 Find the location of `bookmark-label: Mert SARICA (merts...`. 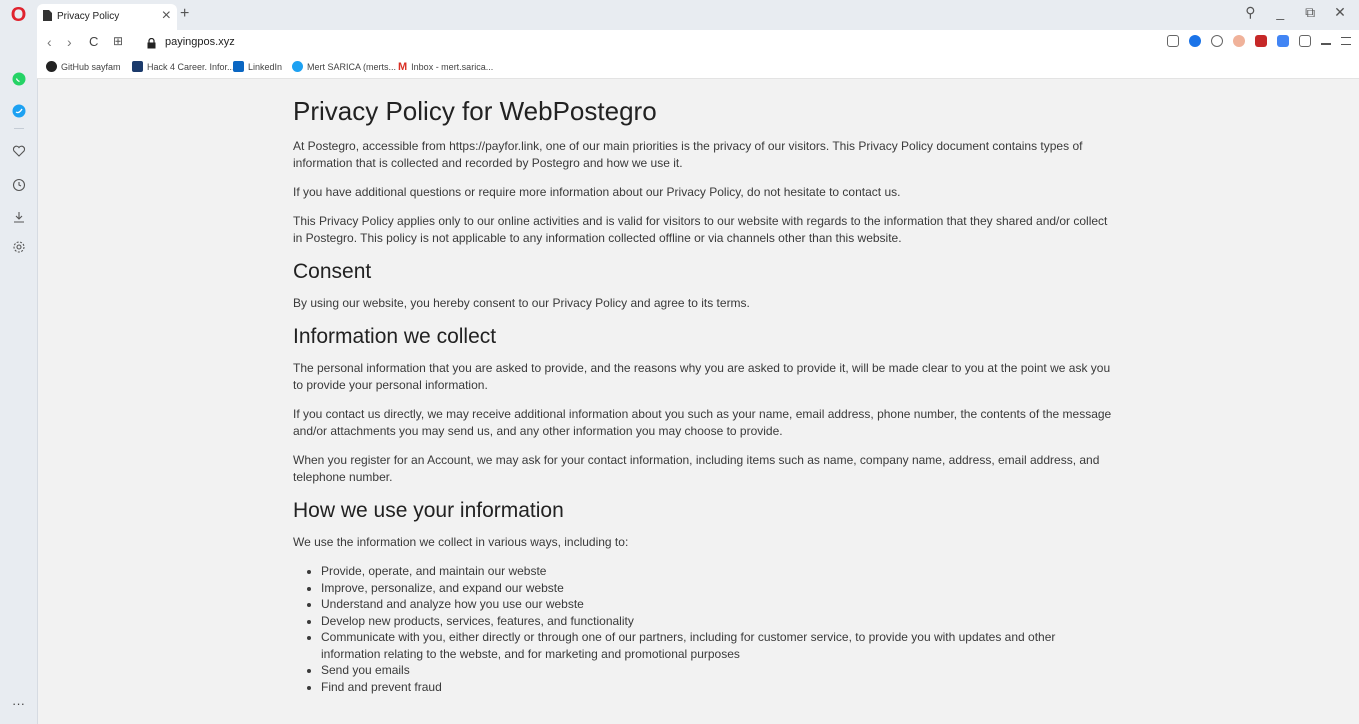

bookmark-label: Mert SARICA (merts... is located at coordinates (352, 66).